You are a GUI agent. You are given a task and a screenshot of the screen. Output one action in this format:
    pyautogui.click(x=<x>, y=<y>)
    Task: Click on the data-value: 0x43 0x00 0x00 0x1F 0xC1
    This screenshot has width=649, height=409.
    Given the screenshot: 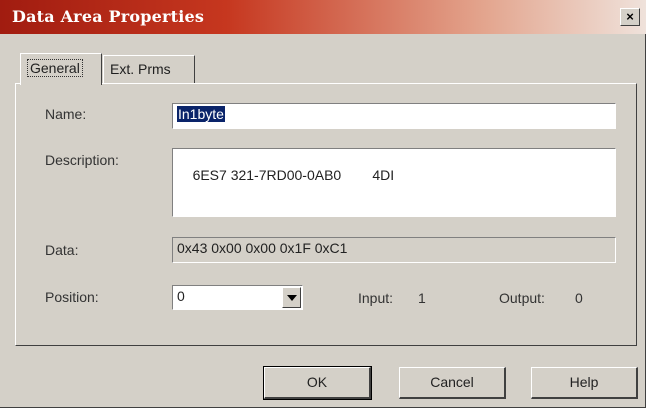 What is the action you would take?
    pyautogui.click(x=262, y=248)
    